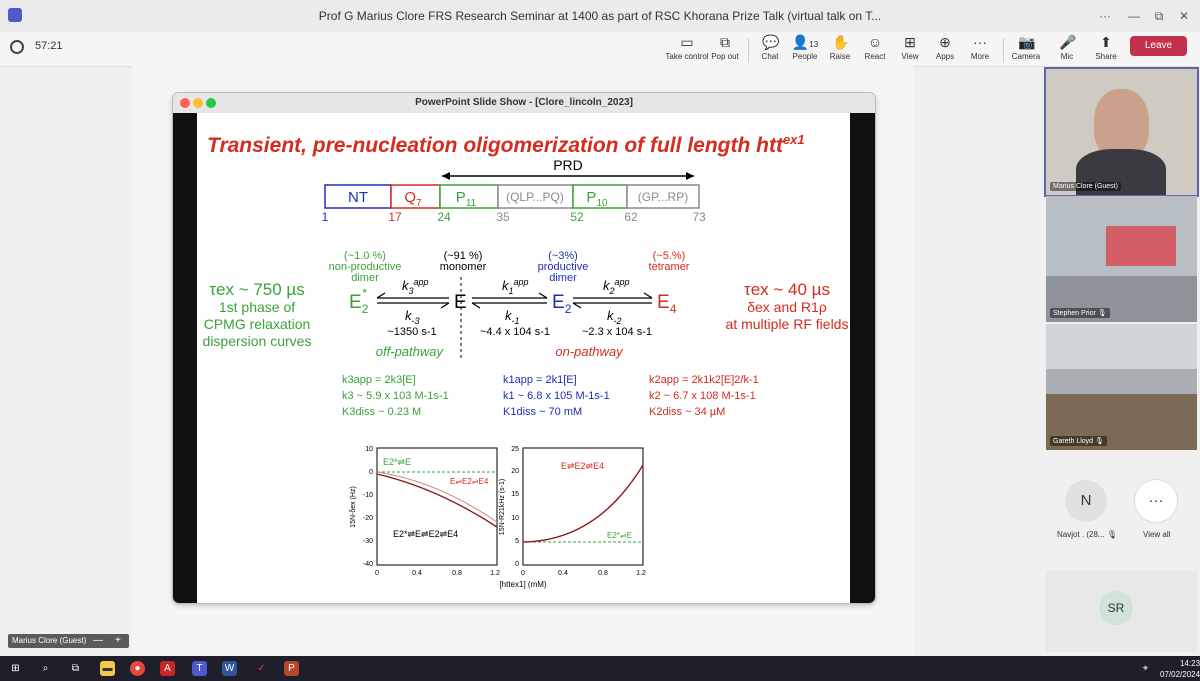  Describe the element at coordinates (1121, 346) in the screenshot. I see `room-ceiling` at that location.